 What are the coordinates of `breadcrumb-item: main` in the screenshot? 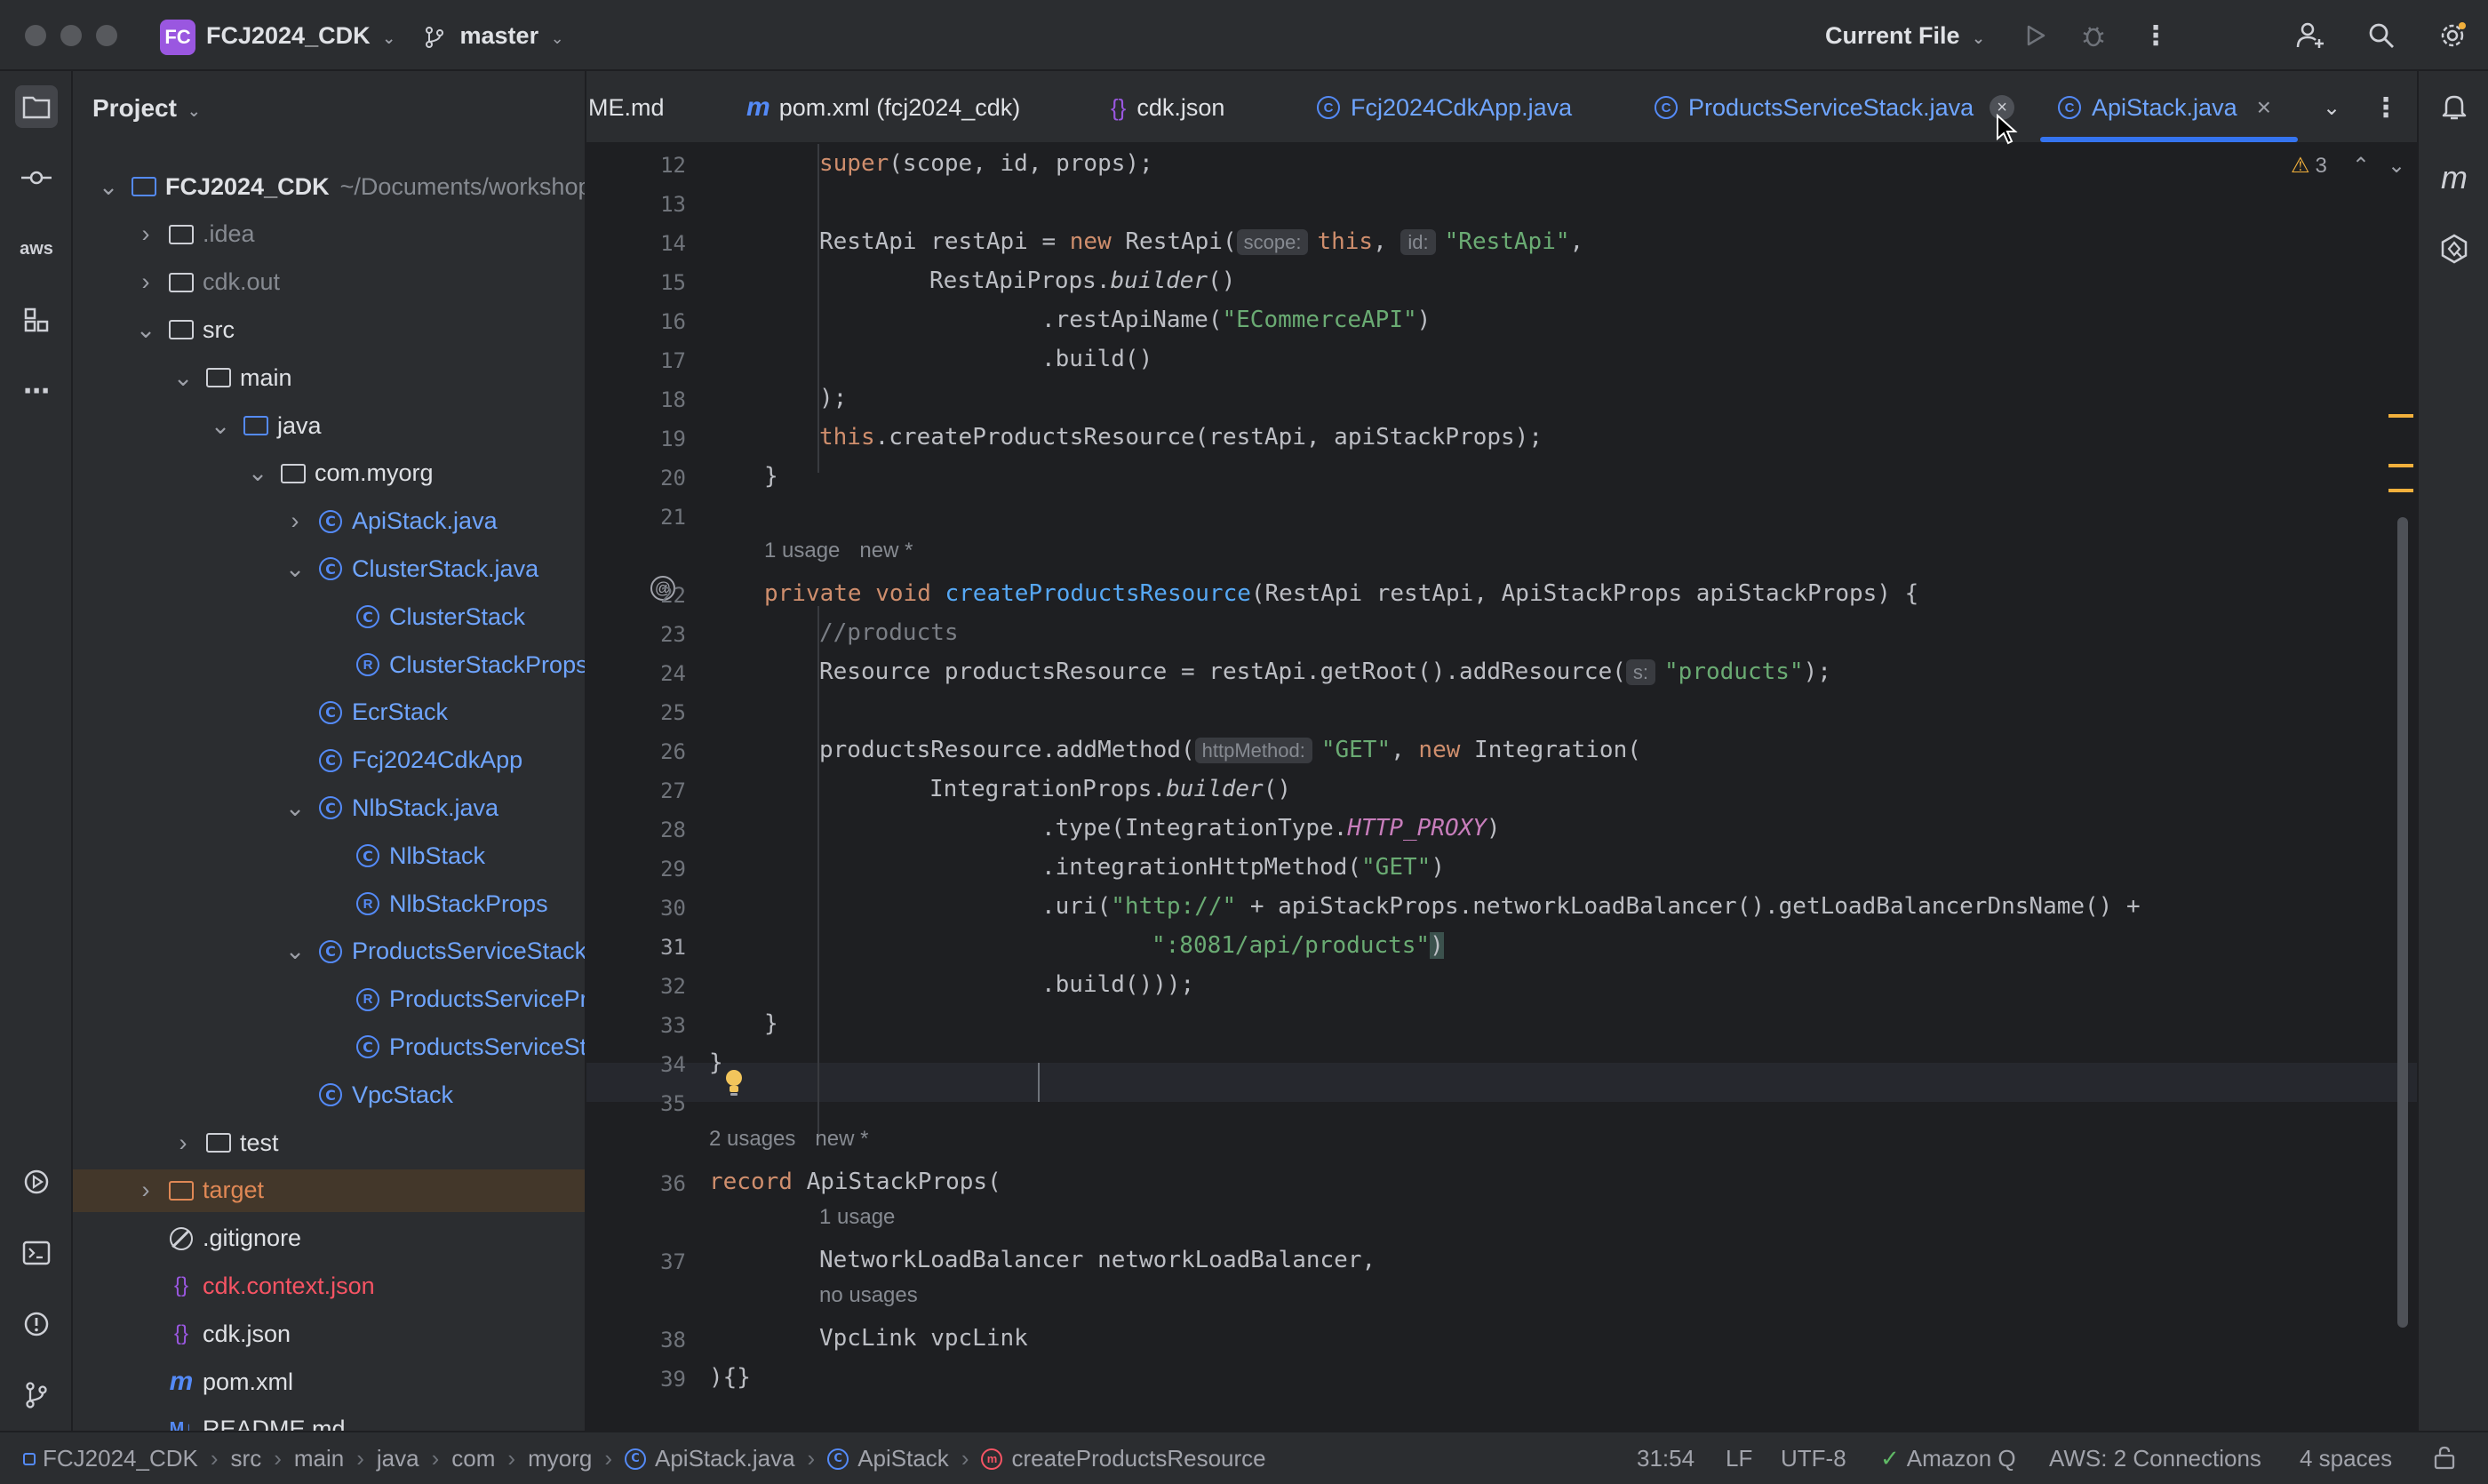 It's located at (319, 1458).